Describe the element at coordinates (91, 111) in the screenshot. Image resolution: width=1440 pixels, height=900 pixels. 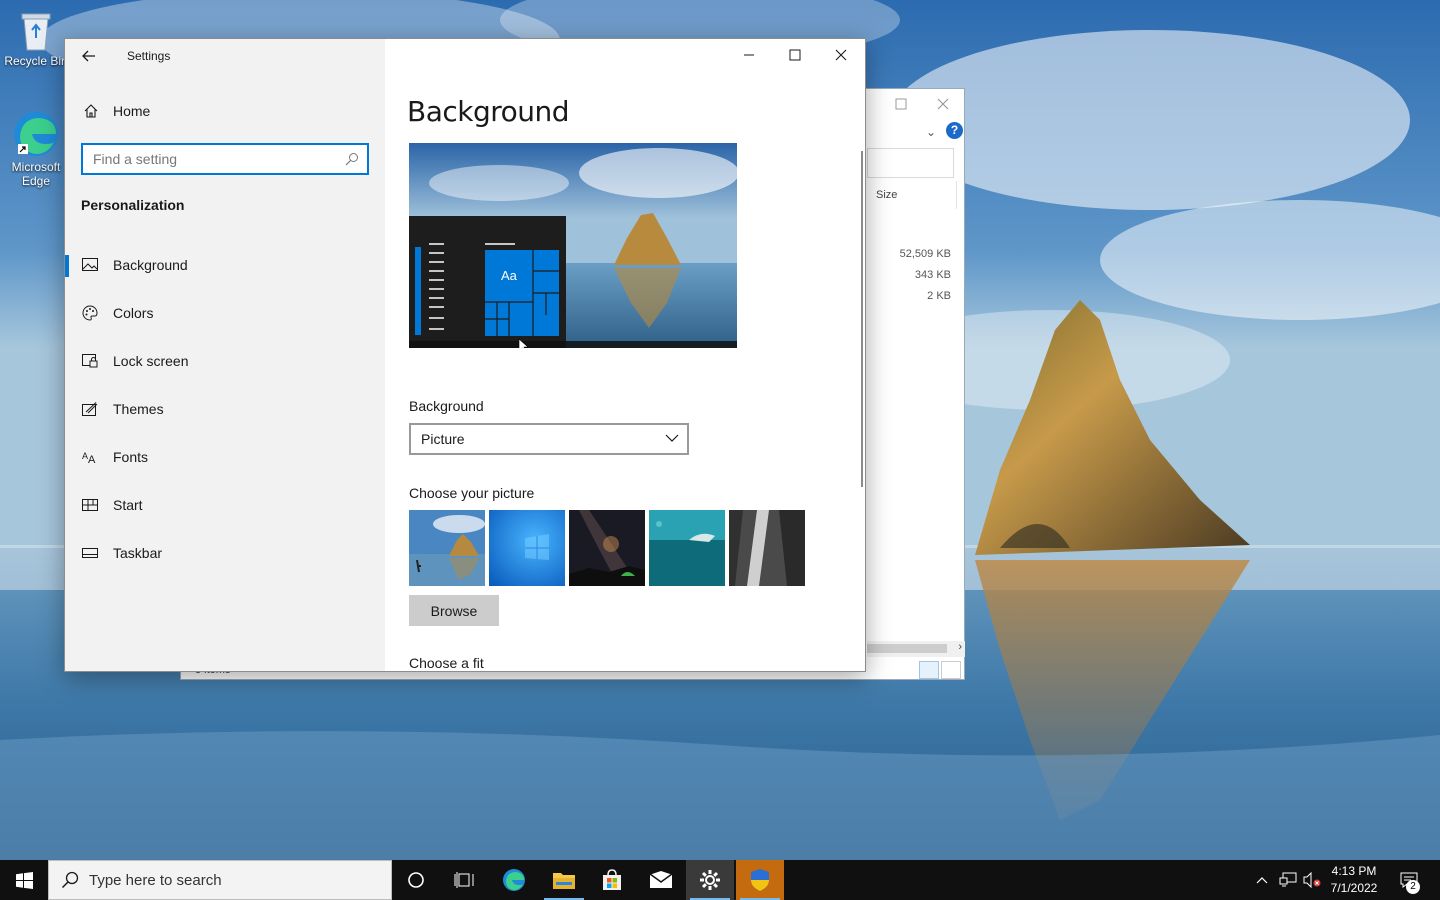
I see `home-icon` at that location.